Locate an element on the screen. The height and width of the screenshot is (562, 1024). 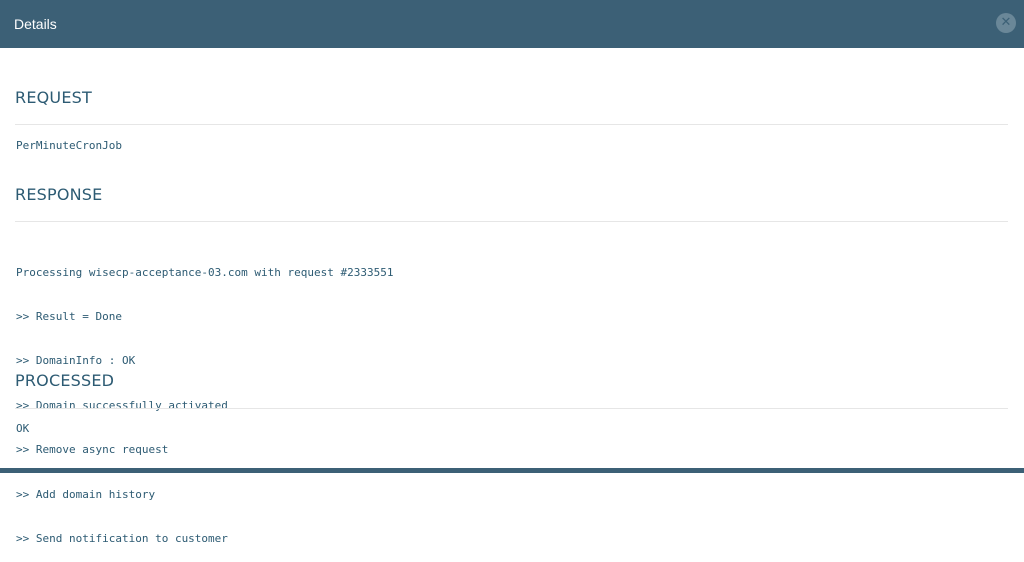
close-icon: ✕ is located at coordinates (1006, 23).